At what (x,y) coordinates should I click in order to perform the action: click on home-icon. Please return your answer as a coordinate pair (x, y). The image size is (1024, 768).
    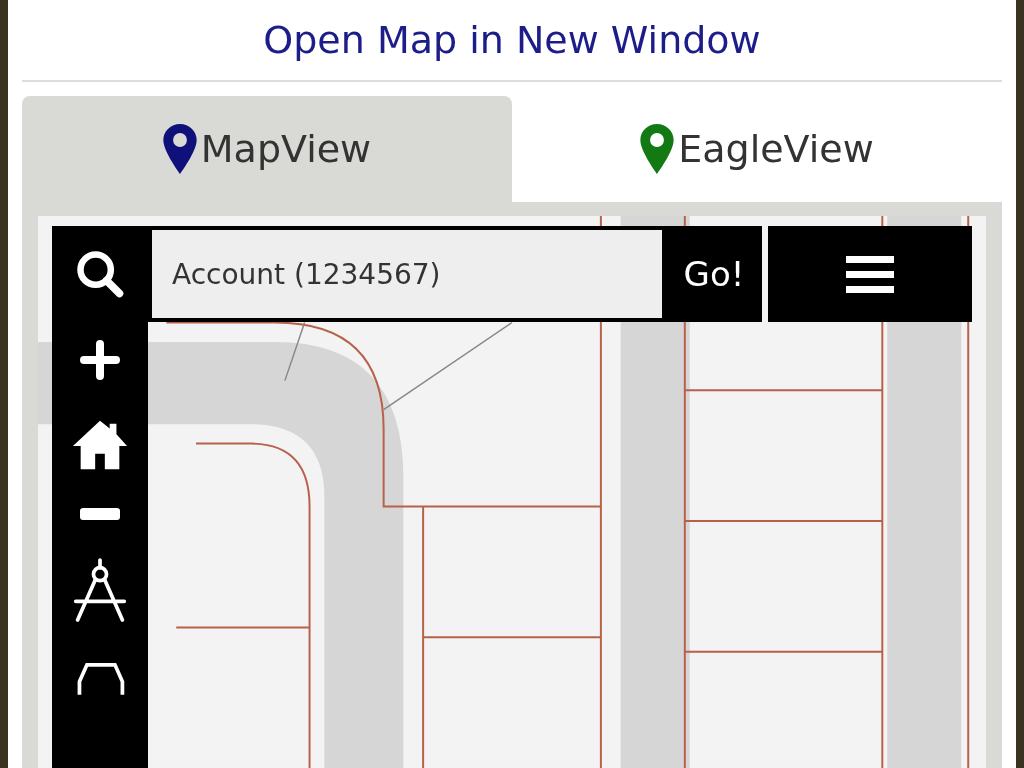
    Looking at the image, I should click on (100, 444).